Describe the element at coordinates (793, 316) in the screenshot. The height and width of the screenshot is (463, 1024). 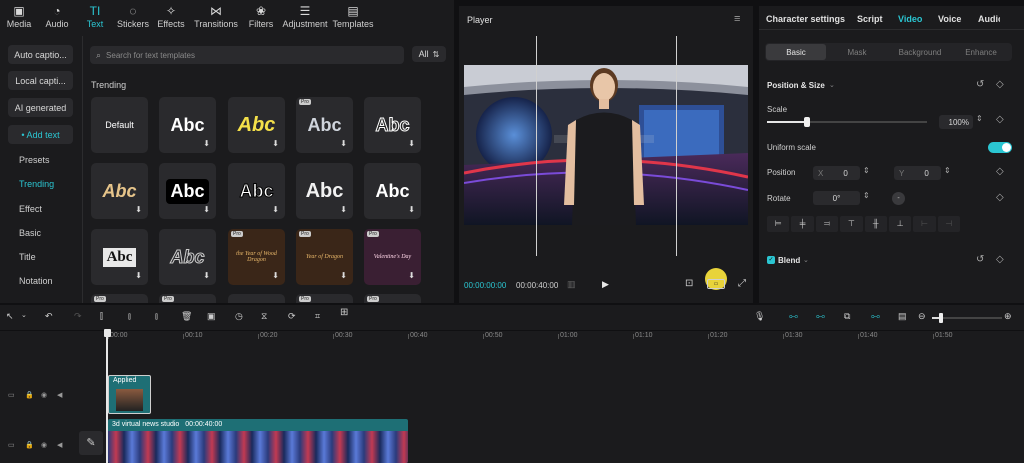
I see `link-main-icon: ⧟` at that location.